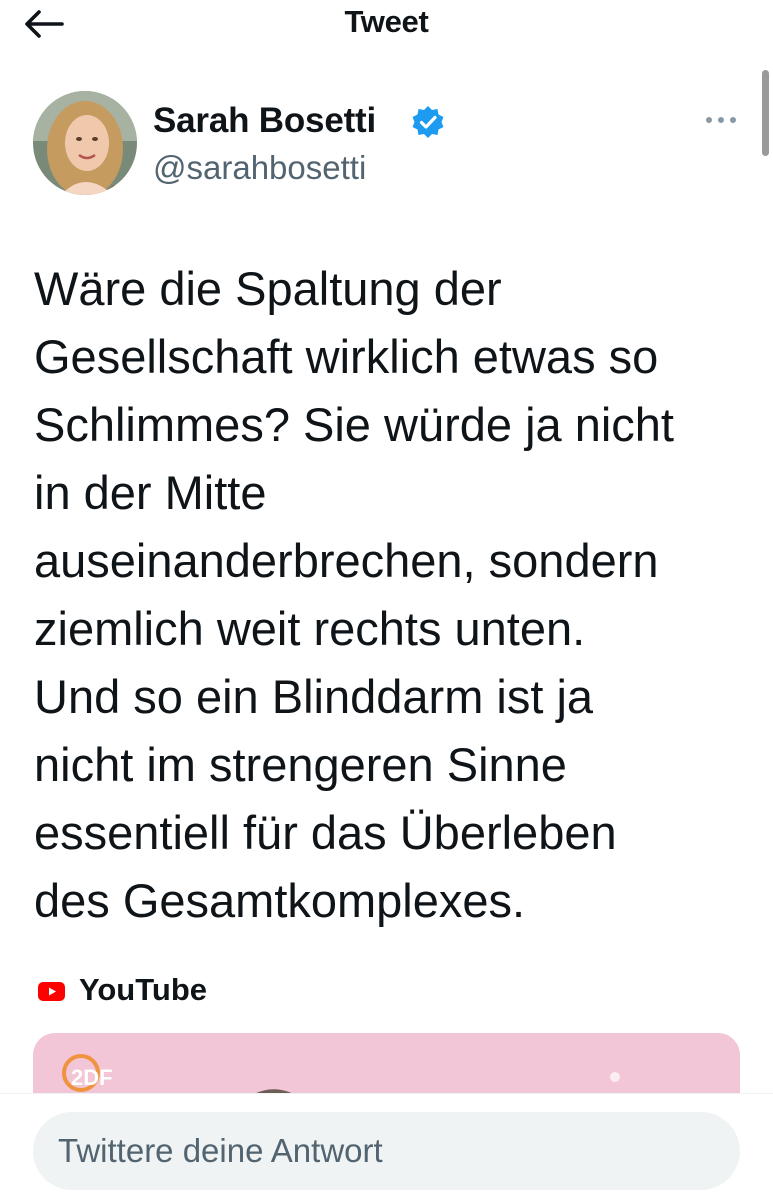  What do you see at coordinates (386, 21) in the screenshot?
I see `page-title: Tweet` at bounding box center [386, 21].